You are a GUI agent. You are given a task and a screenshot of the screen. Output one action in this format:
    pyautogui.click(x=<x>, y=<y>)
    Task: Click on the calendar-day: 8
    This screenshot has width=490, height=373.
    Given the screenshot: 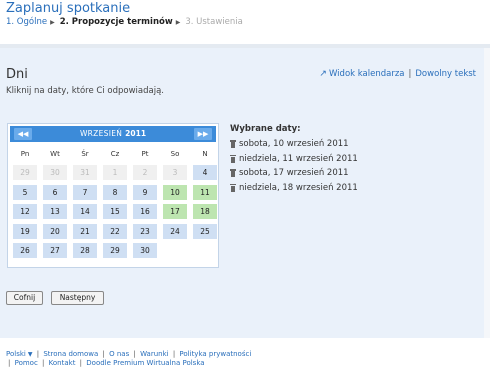 What is the action you would take?
    pyautogui.click(x=115, y=192)
    